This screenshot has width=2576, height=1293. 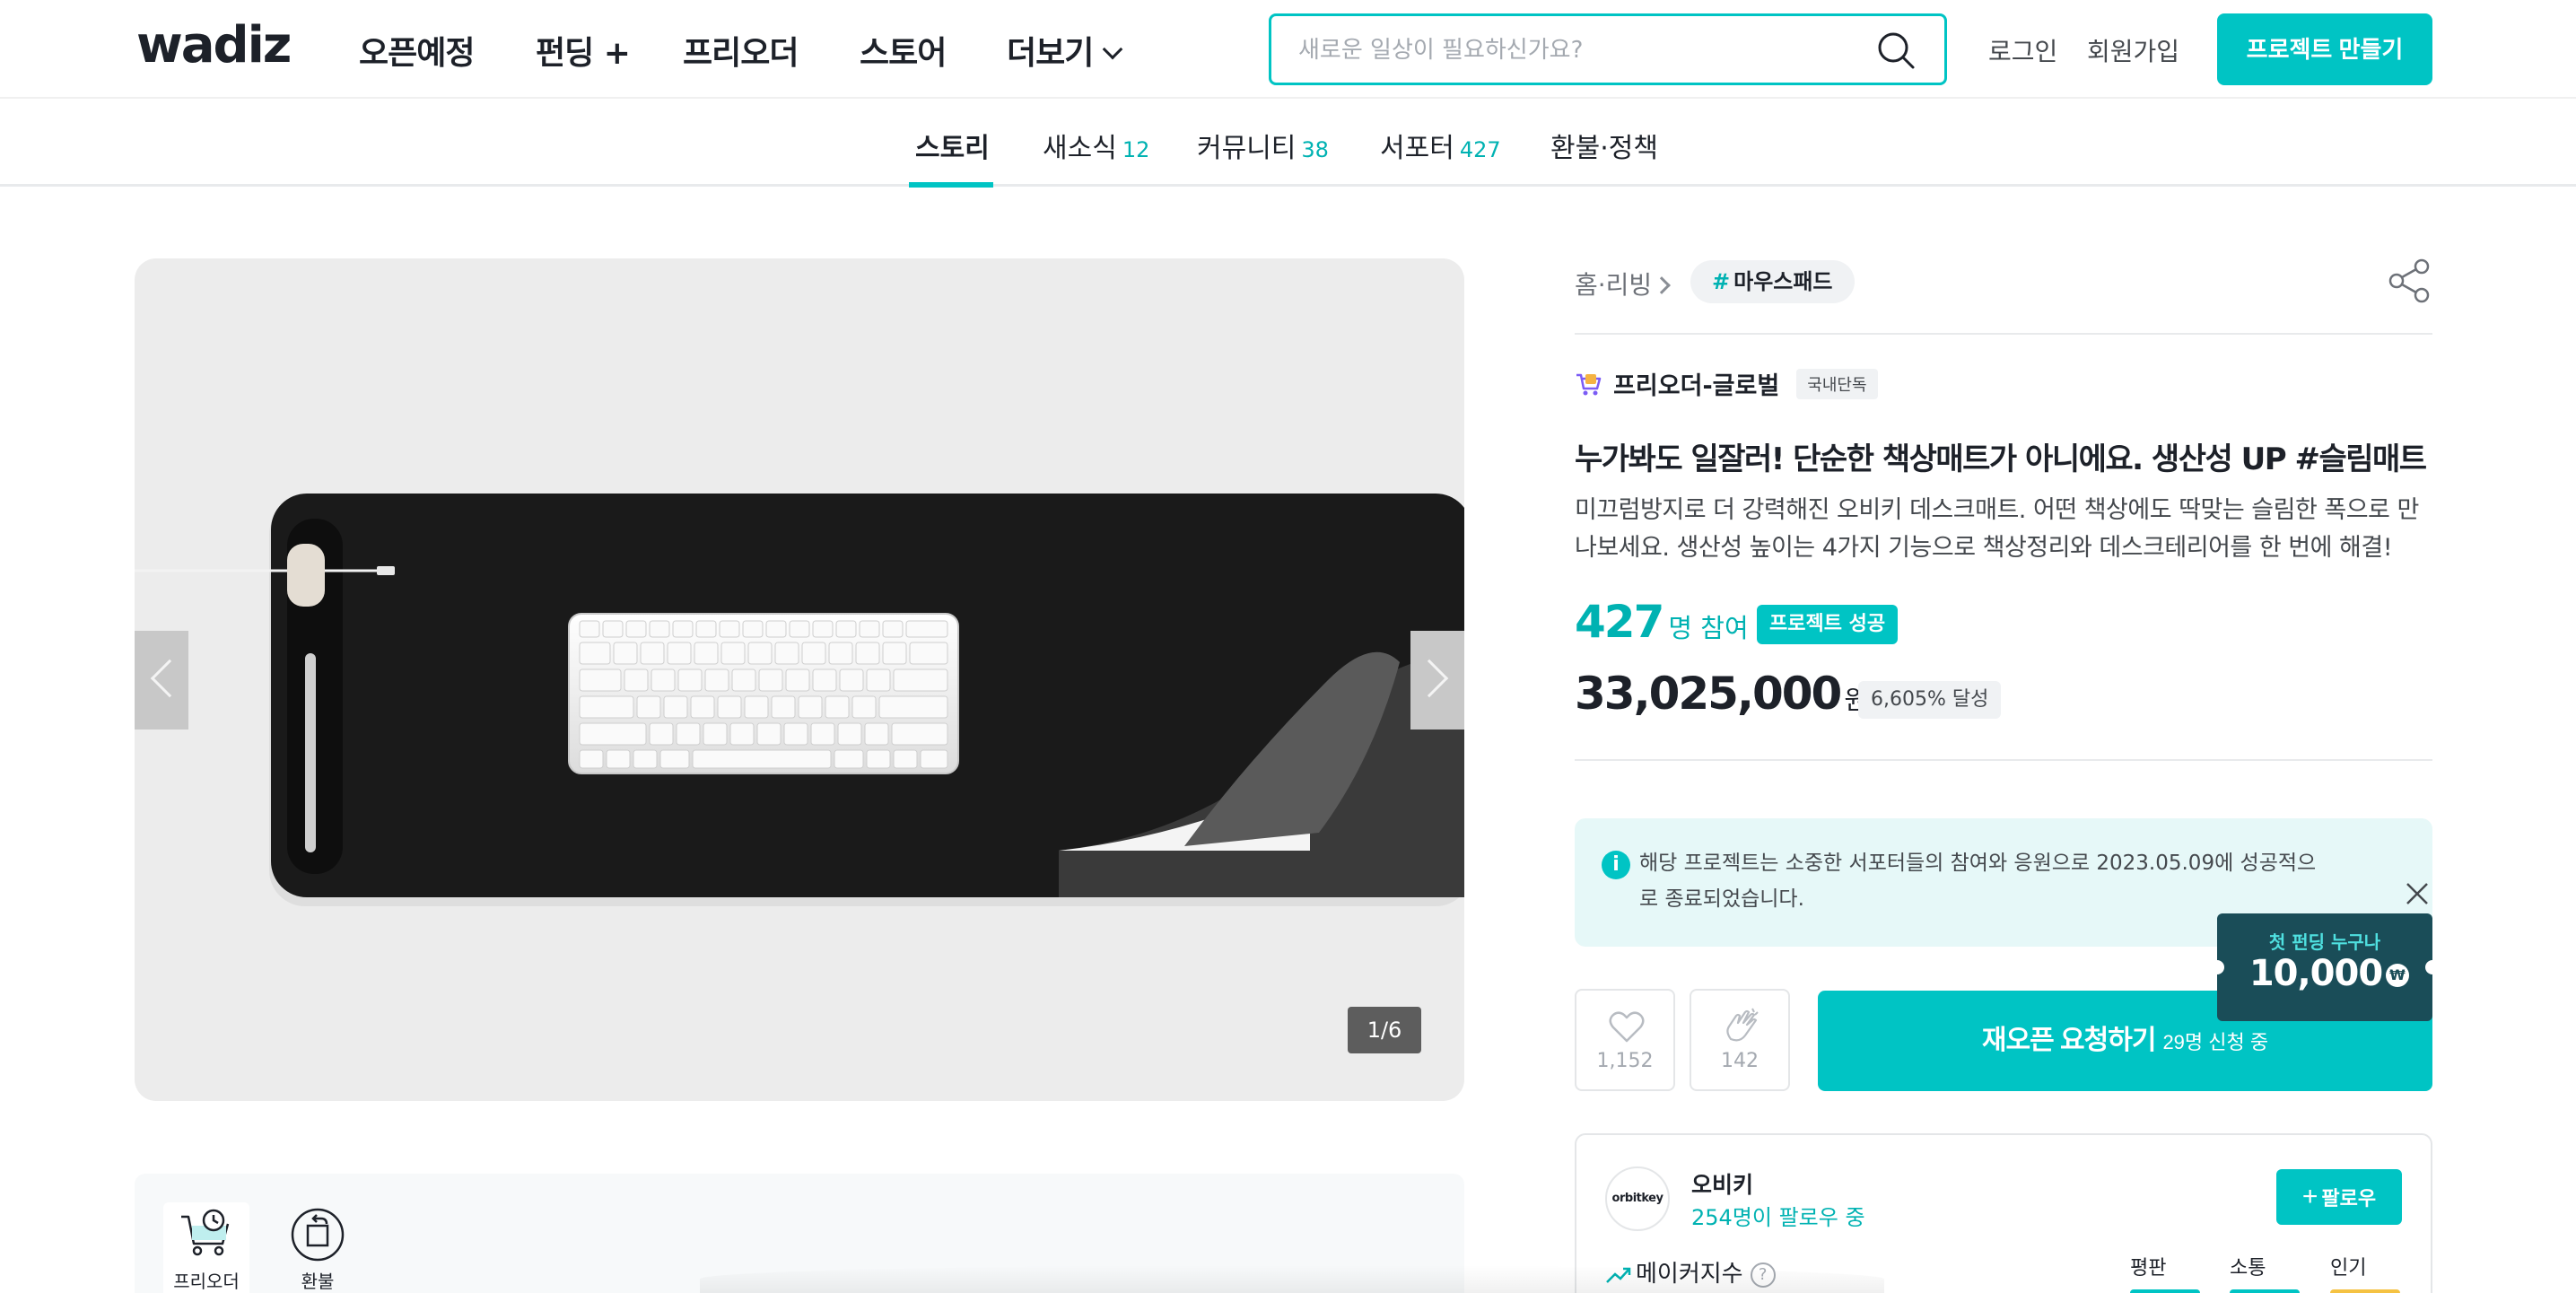 I want to click on amount-number: 33,025,000, so click(x=1709, y=694).